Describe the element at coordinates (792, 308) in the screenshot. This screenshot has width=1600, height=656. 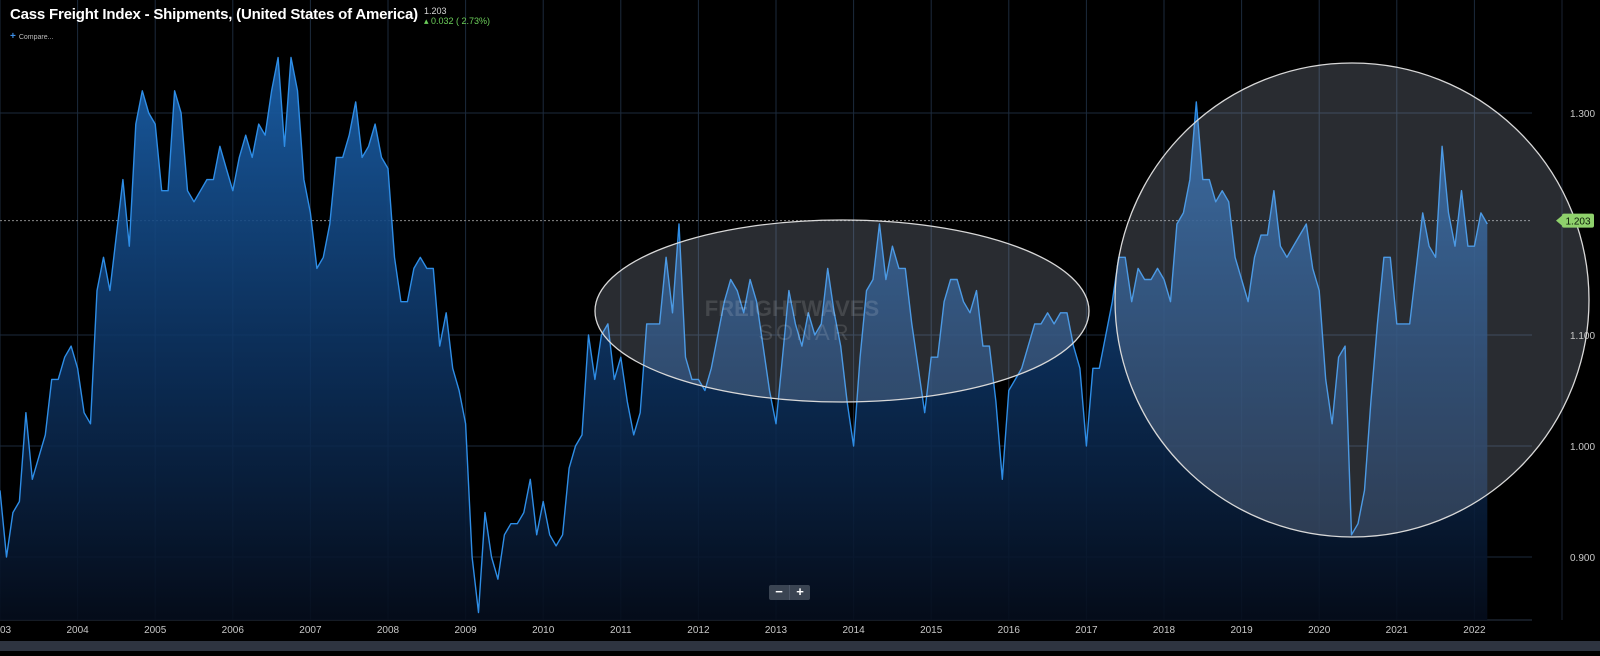
I see `watermark-freightwaves: FREIGHTWAVES` at that location.